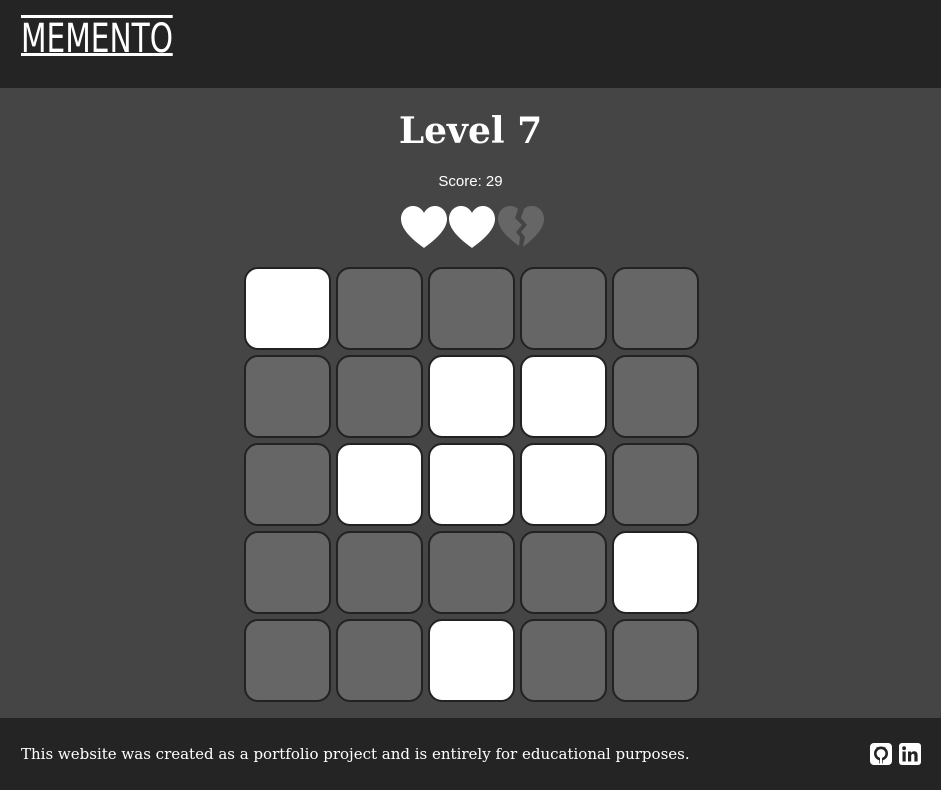 The width and height of the screenshot is (941, 790). I want to click on lives-indicator, so click(473, 227).